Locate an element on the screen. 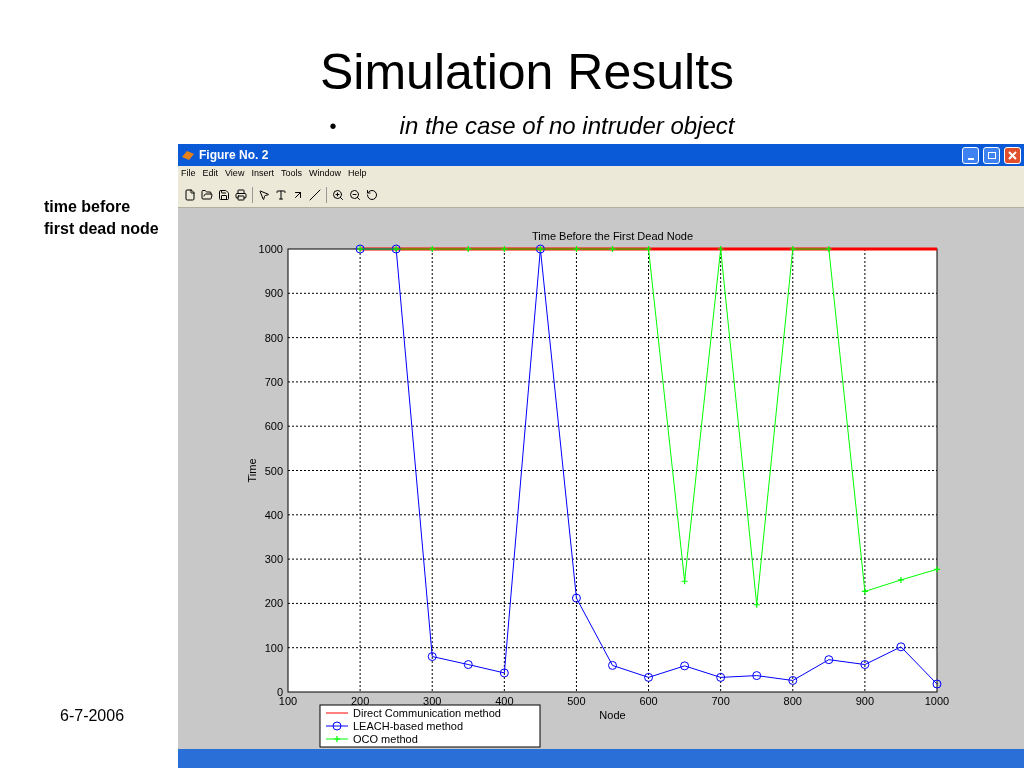 This screenshot has height=768, width=1024. y-tick-label: 300 is located at coordinates (273, 559).